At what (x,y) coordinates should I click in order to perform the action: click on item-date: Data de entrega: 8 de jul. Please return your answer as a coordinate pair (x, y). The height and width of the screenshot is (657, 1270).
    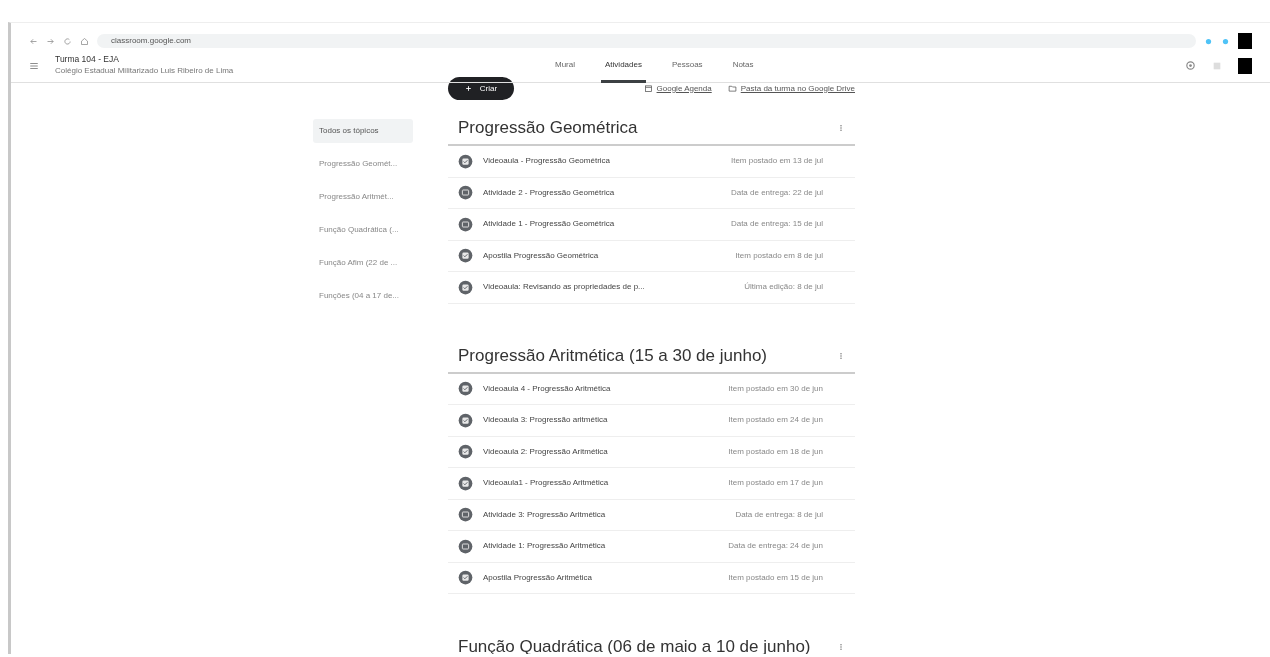
    Looking at the image, I should click on (779, 514).